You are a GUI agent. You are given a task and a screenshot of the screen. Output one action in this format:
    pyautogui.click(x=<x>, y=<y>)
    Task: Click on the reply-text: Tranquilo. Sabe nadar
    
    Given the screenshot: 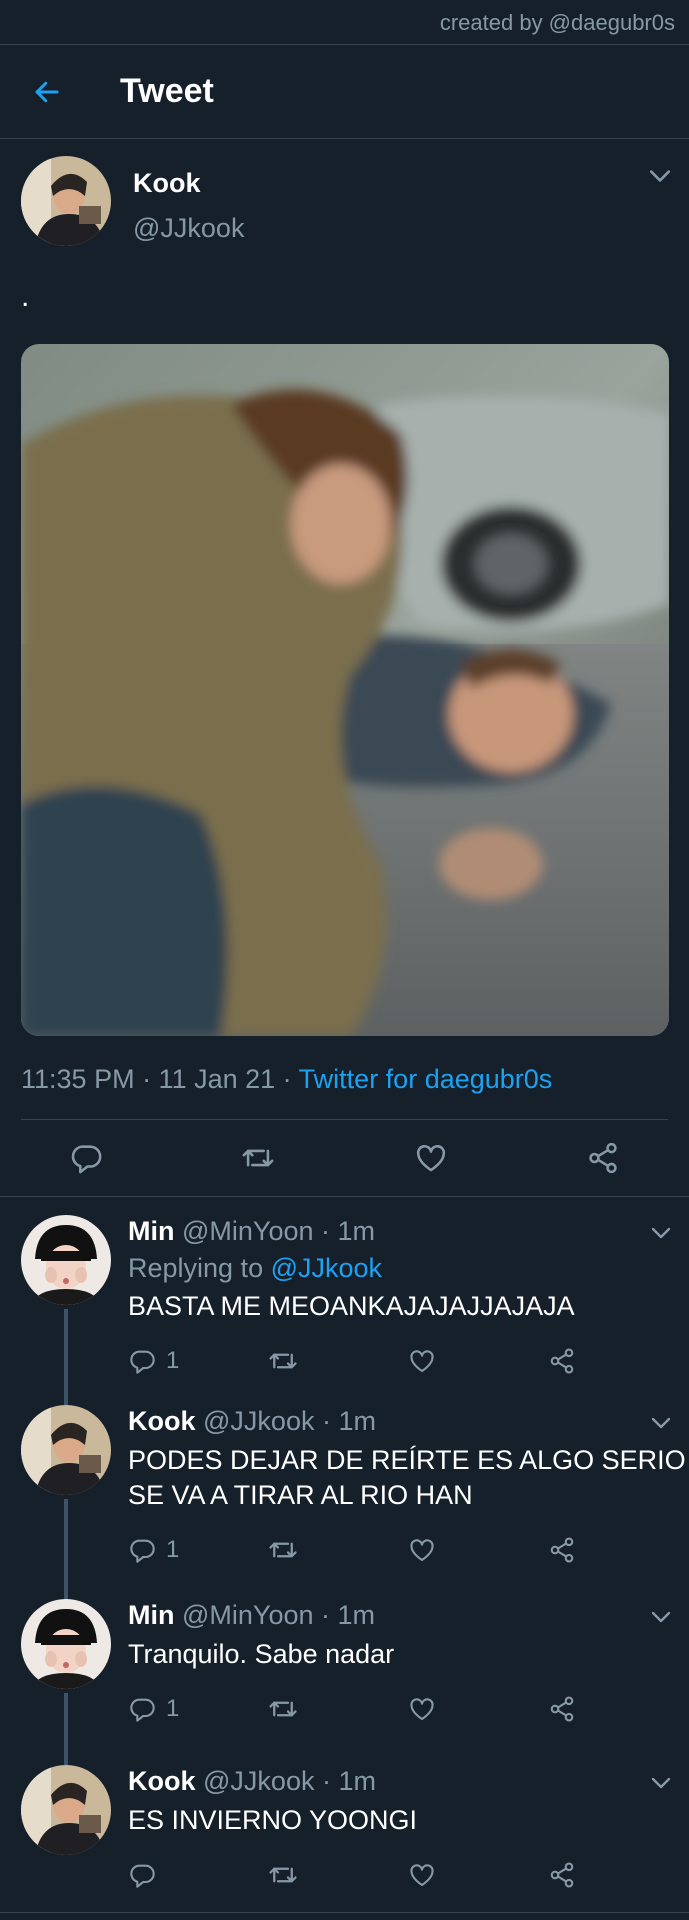 What is the action you would take?
    pyautogui.click(x=261, y=1654)
    